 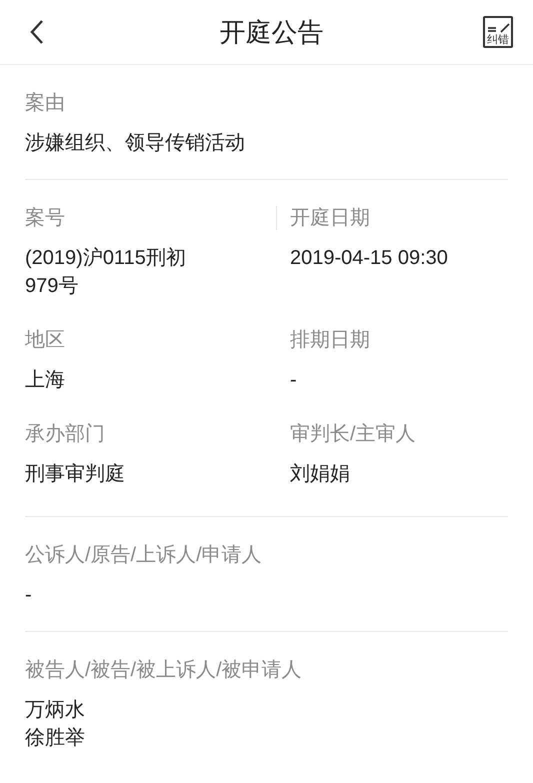 I want to click on page-title: 开庭公告, so click(x=272, y=32).